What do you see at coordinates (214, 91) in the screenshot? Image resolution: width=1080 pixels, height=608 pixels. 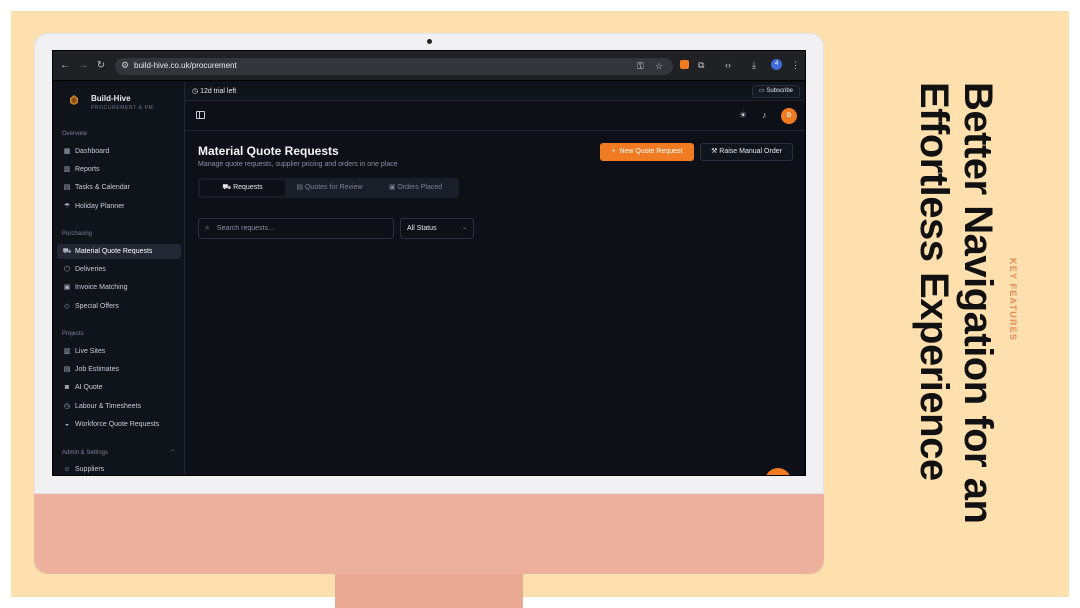 I see `trial-text: ◷ 12d trial left` at bounding box center [214, 91].